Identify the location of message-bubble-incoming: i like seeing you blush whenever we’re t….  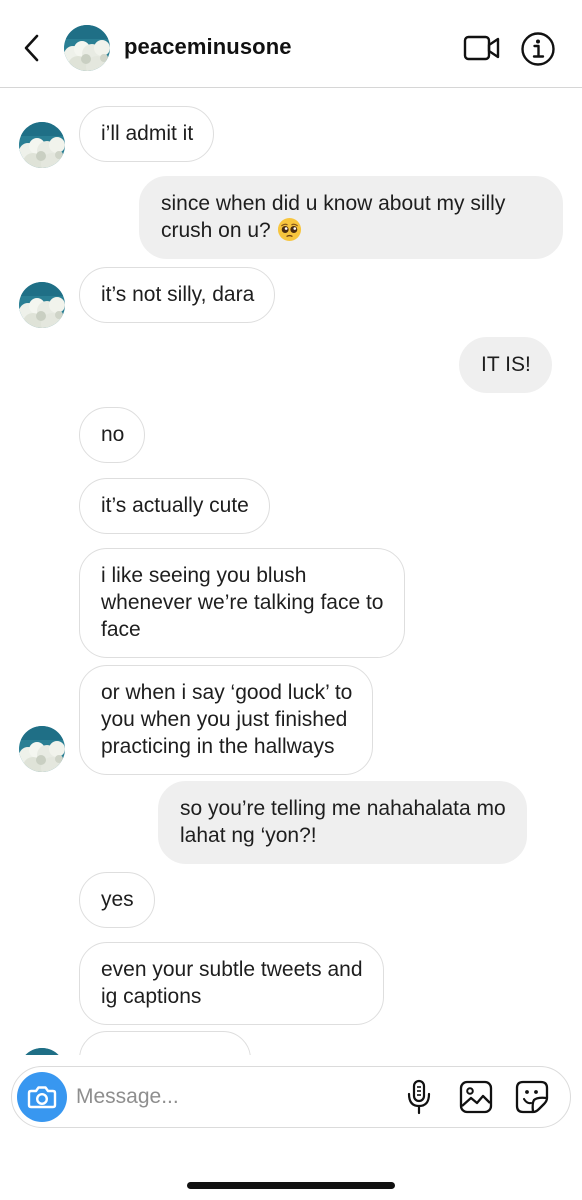
(242, 603).